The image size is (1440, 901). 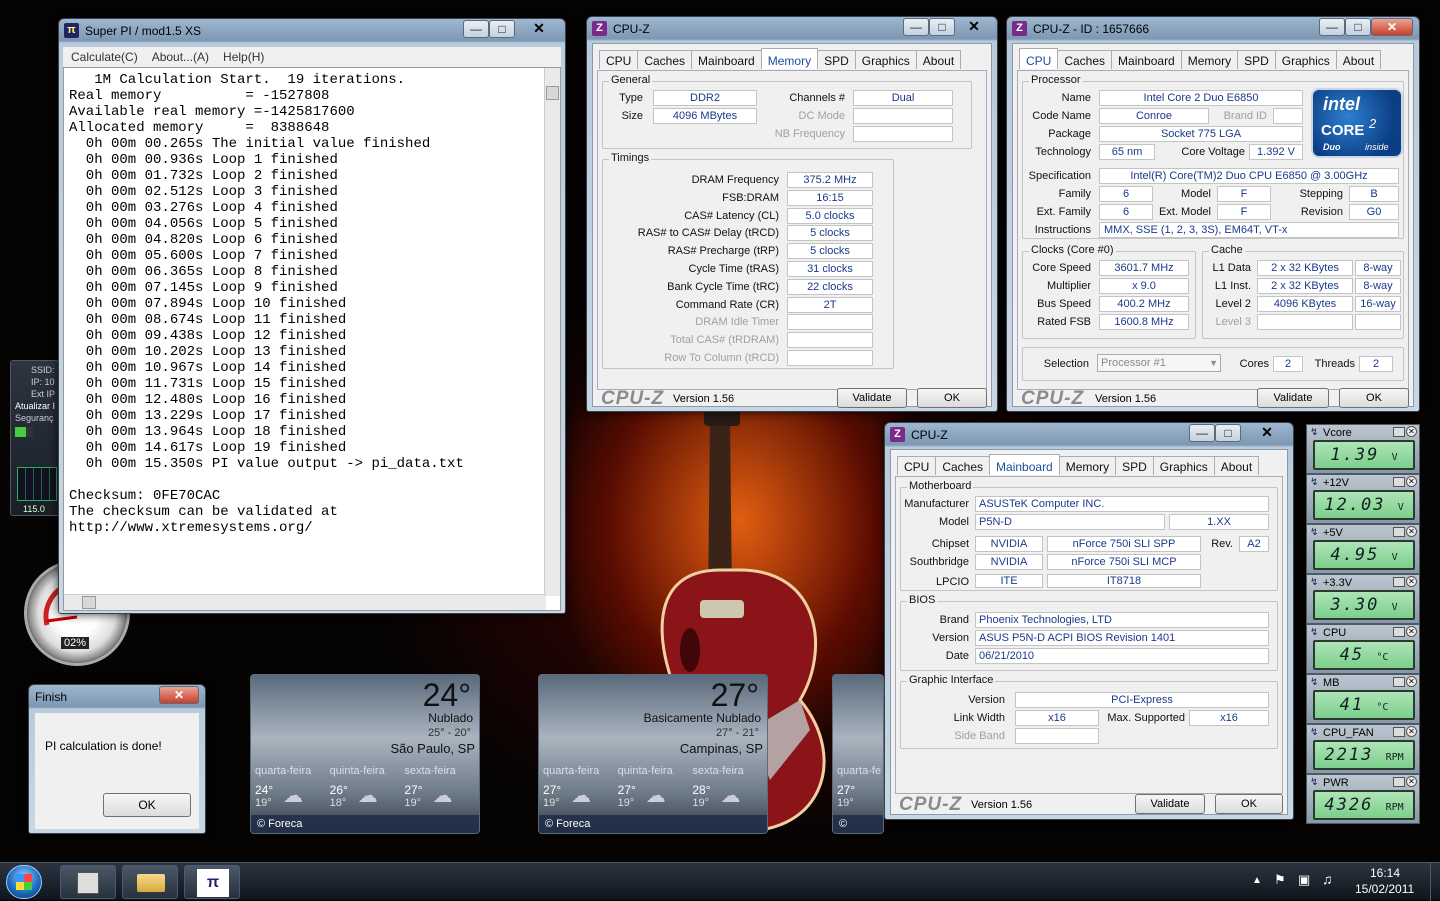 What do you see at coordinates (1327, 879) in the screenshot?
I see `volume-icon: ♫` at bounding box center [1327, 879].